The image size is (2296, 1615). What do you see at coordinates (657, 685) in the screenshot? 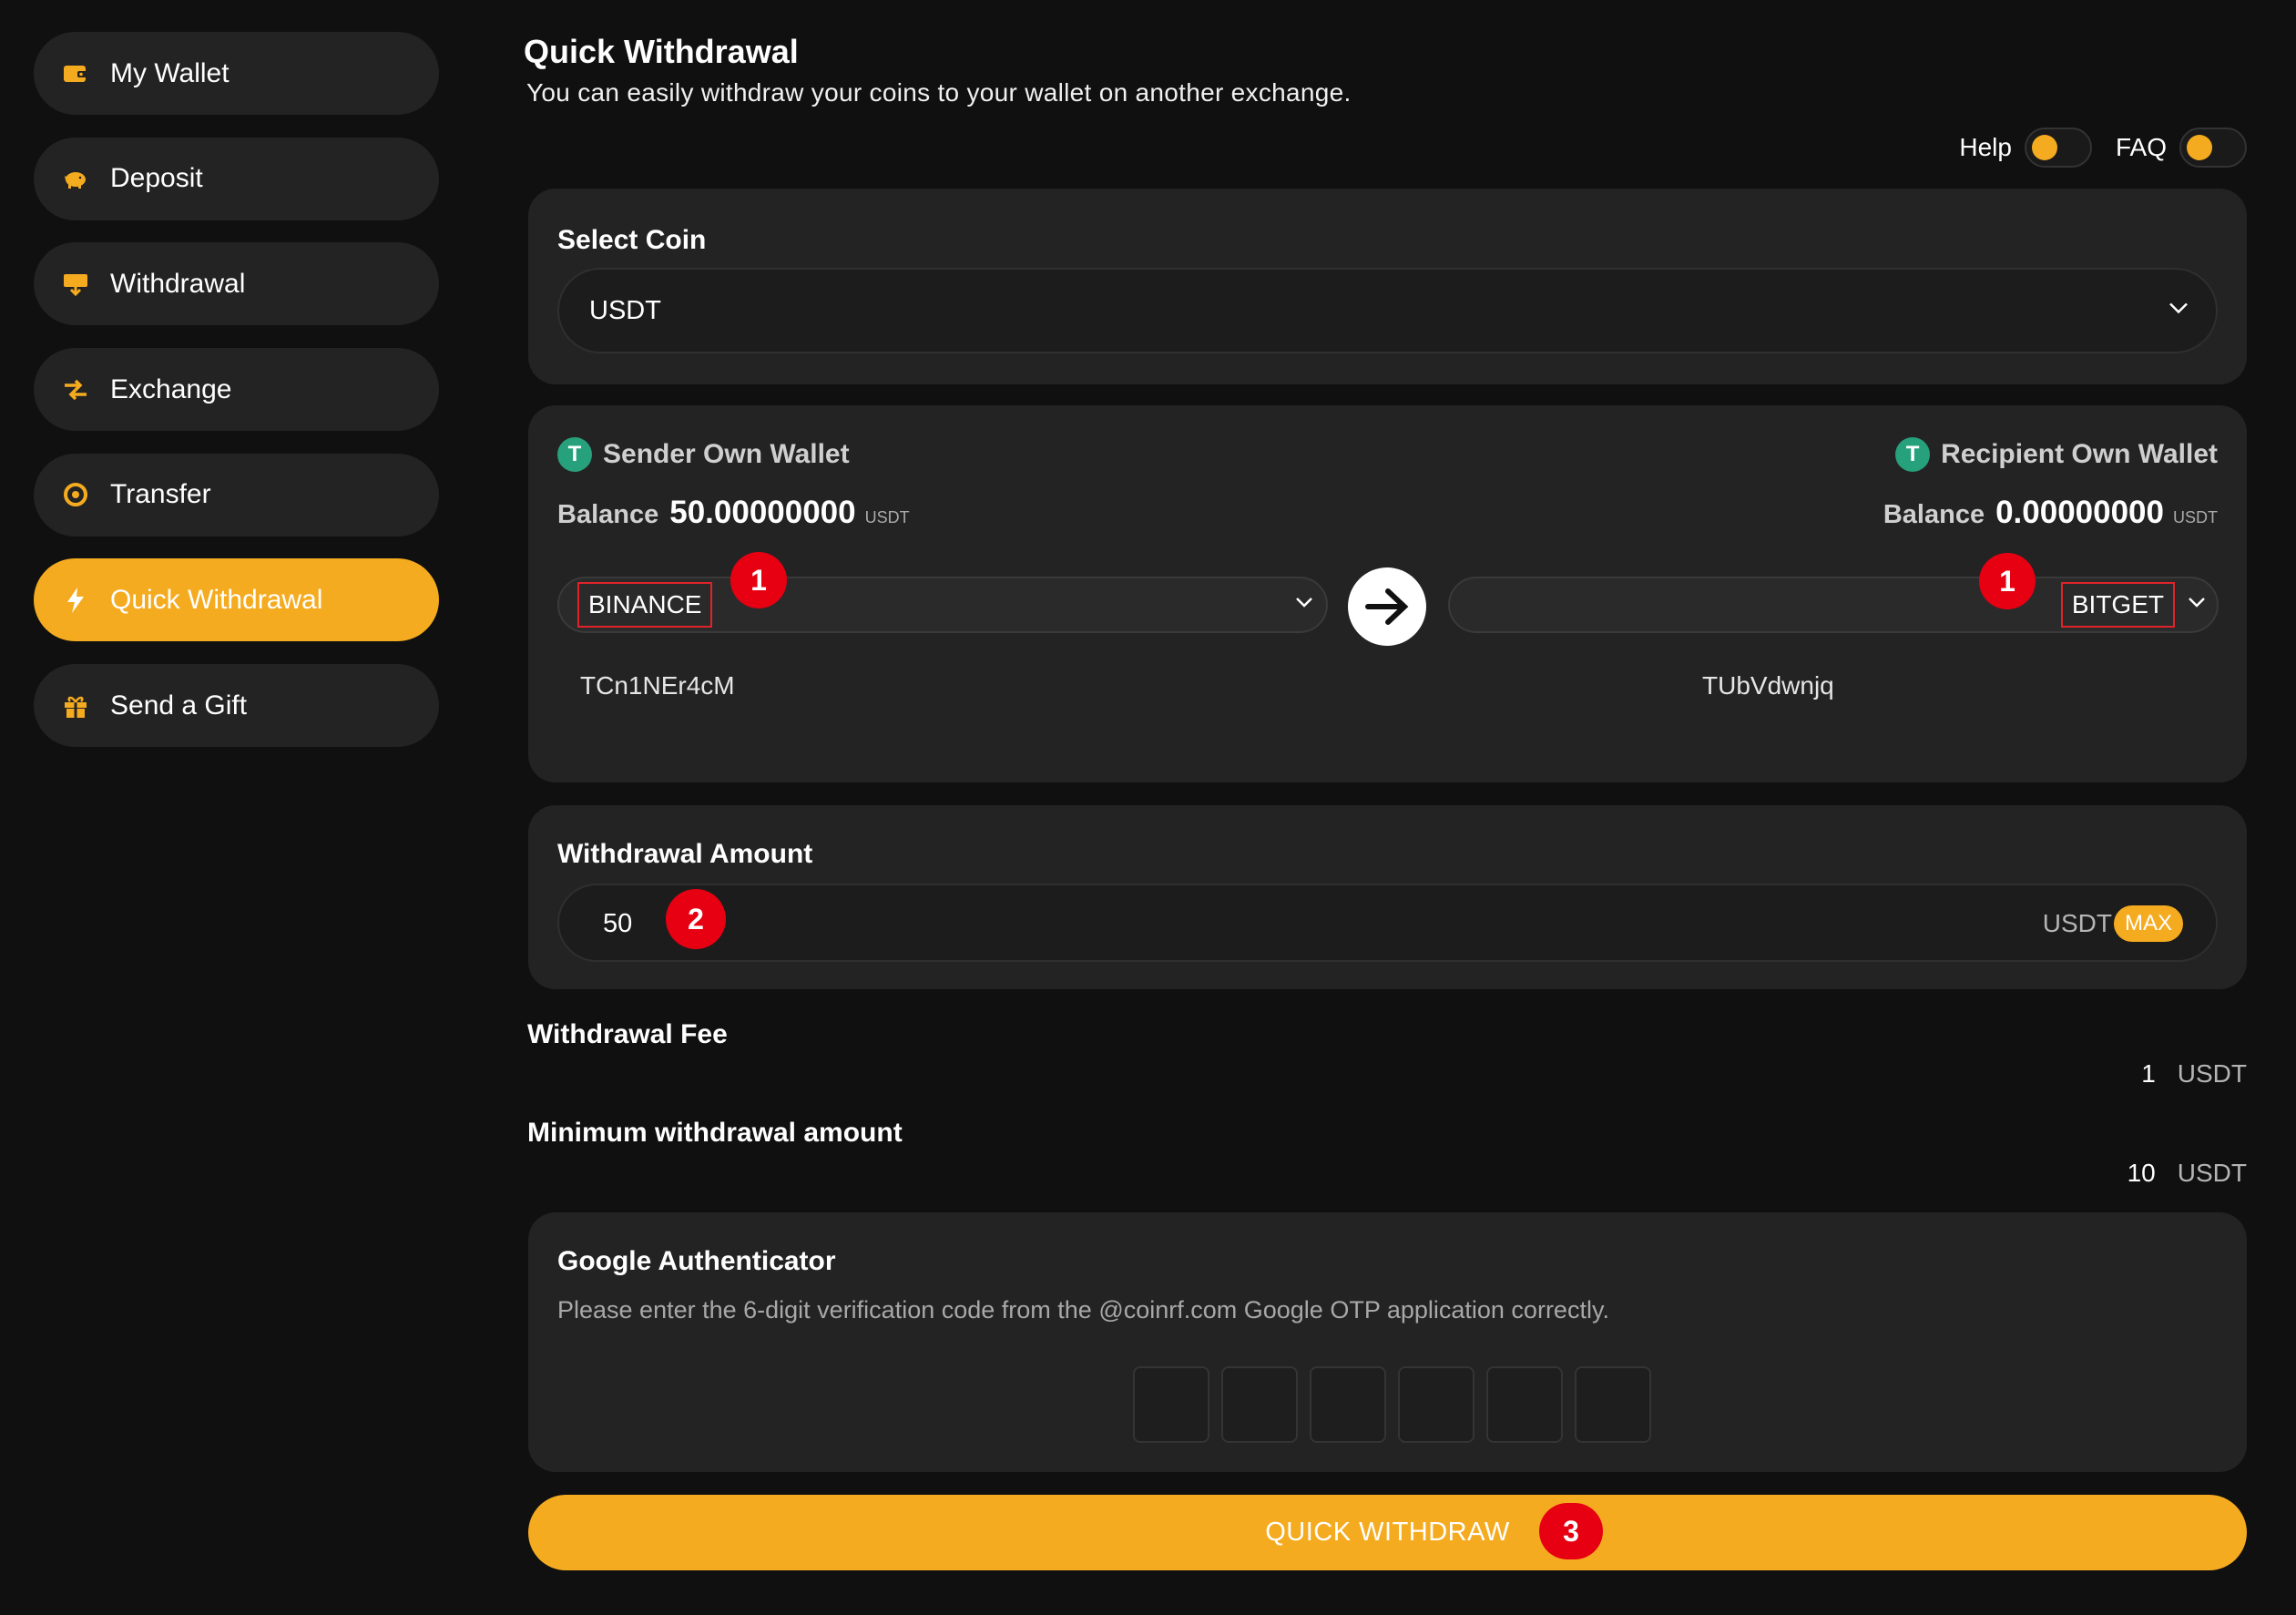
I see `sender-address: TCn1NEr4cM` at bounding box center [657, 685].